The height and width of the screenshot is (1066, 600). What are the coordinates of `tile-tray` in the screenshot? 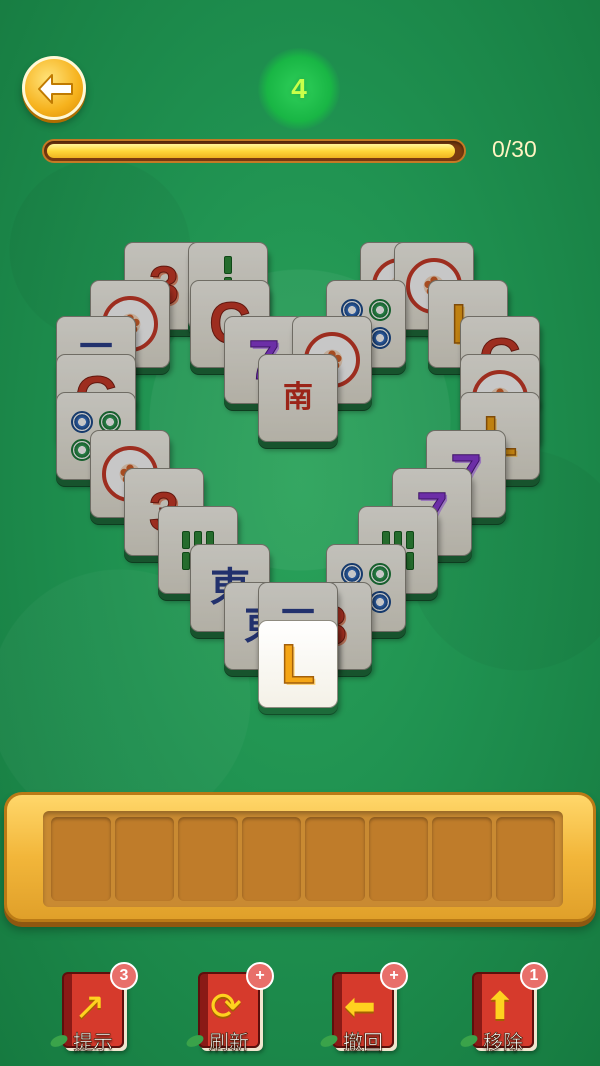 It's located at (300, 857).